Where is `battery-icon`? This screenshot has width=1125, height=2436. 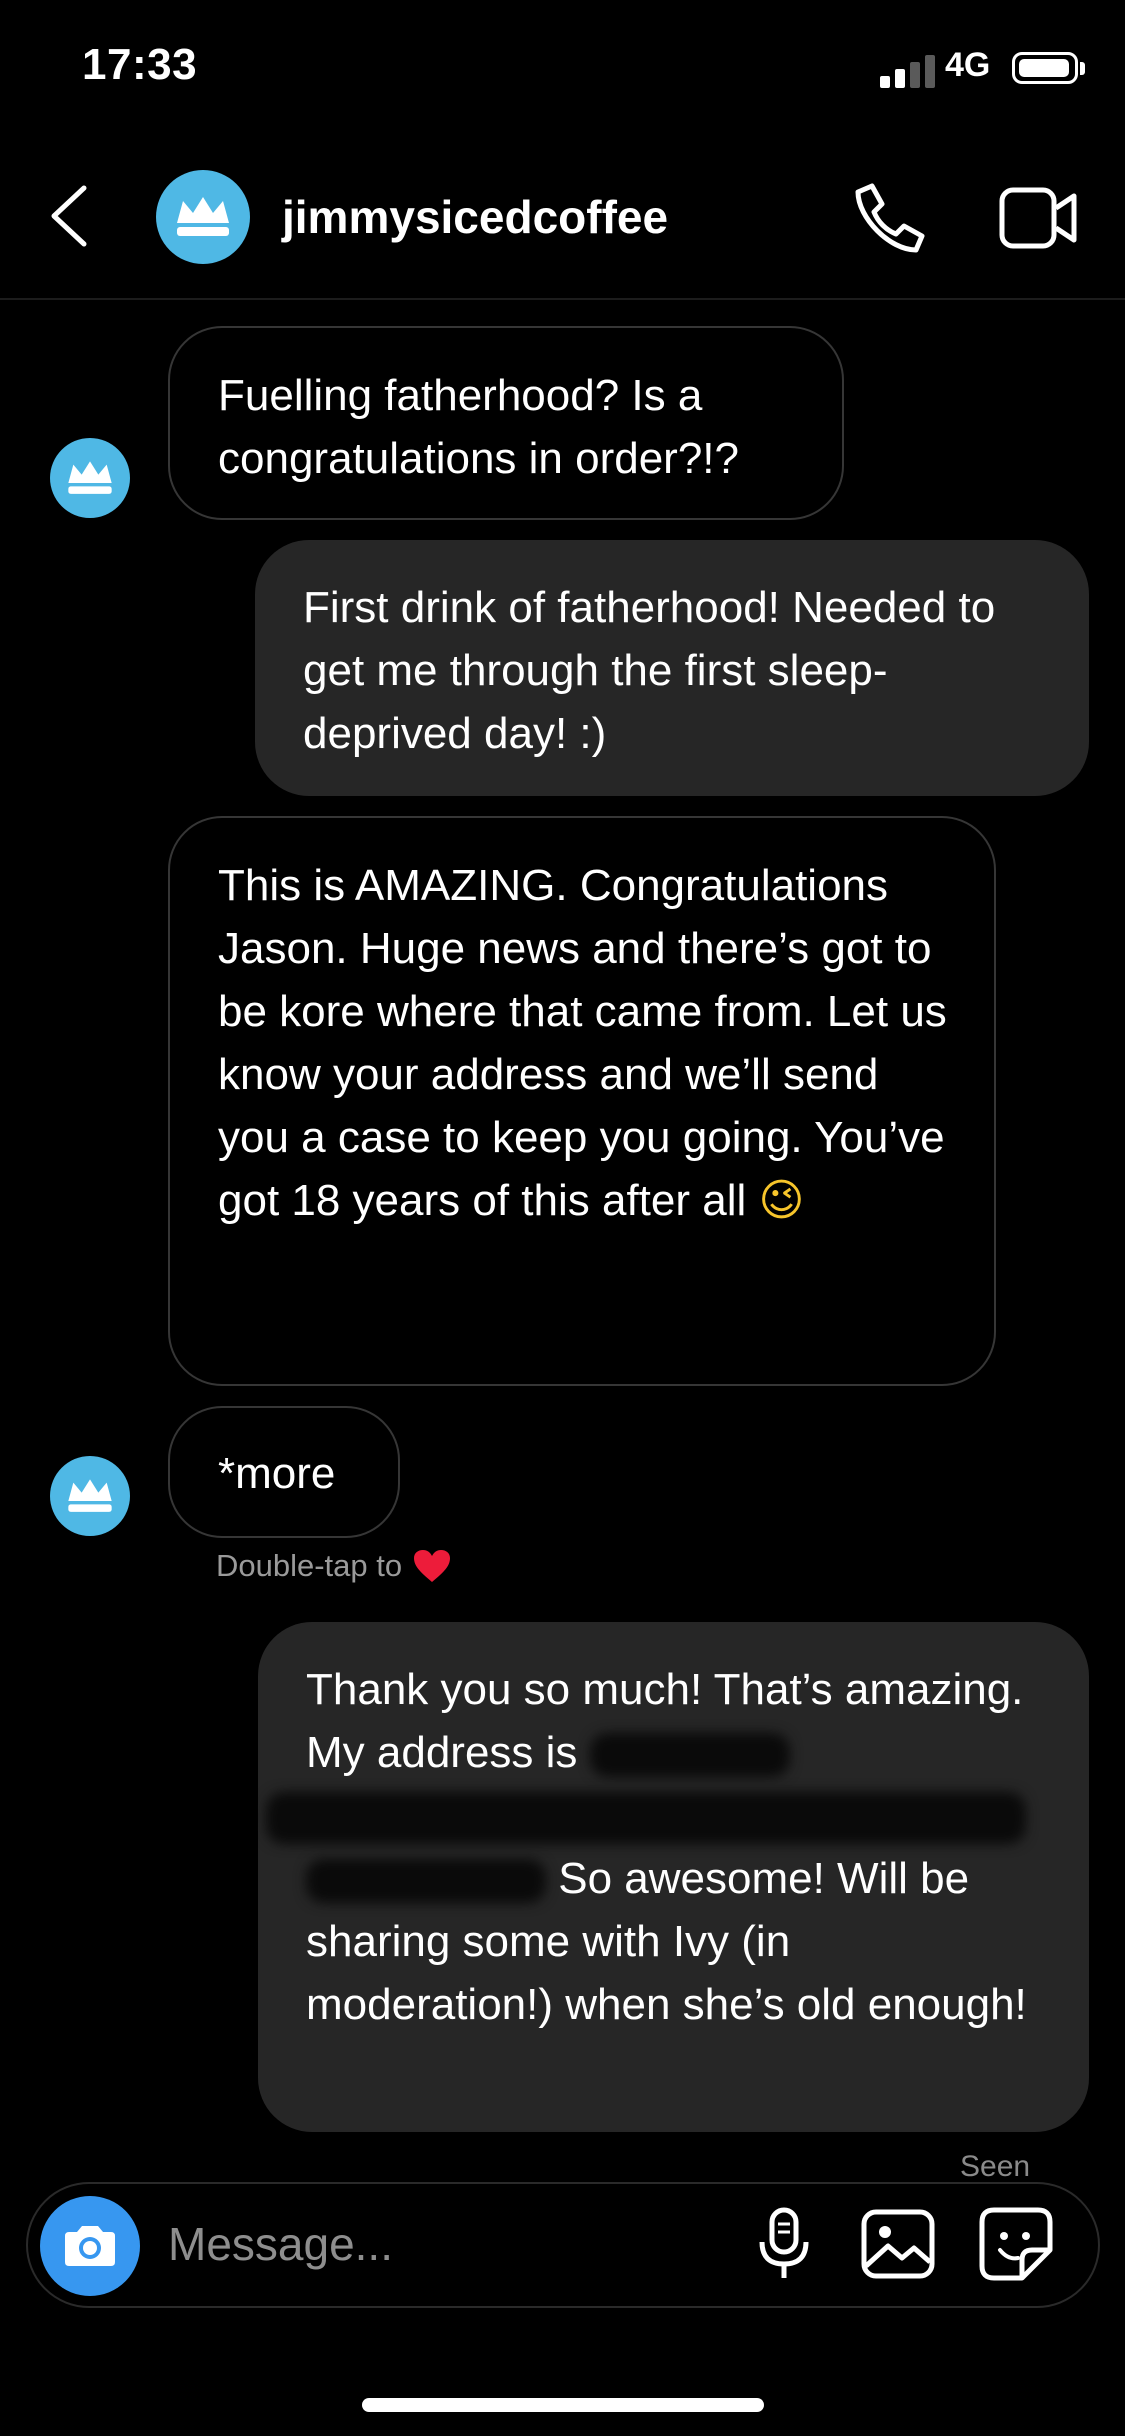 battery-icon is located at coordinates (1045, 68).